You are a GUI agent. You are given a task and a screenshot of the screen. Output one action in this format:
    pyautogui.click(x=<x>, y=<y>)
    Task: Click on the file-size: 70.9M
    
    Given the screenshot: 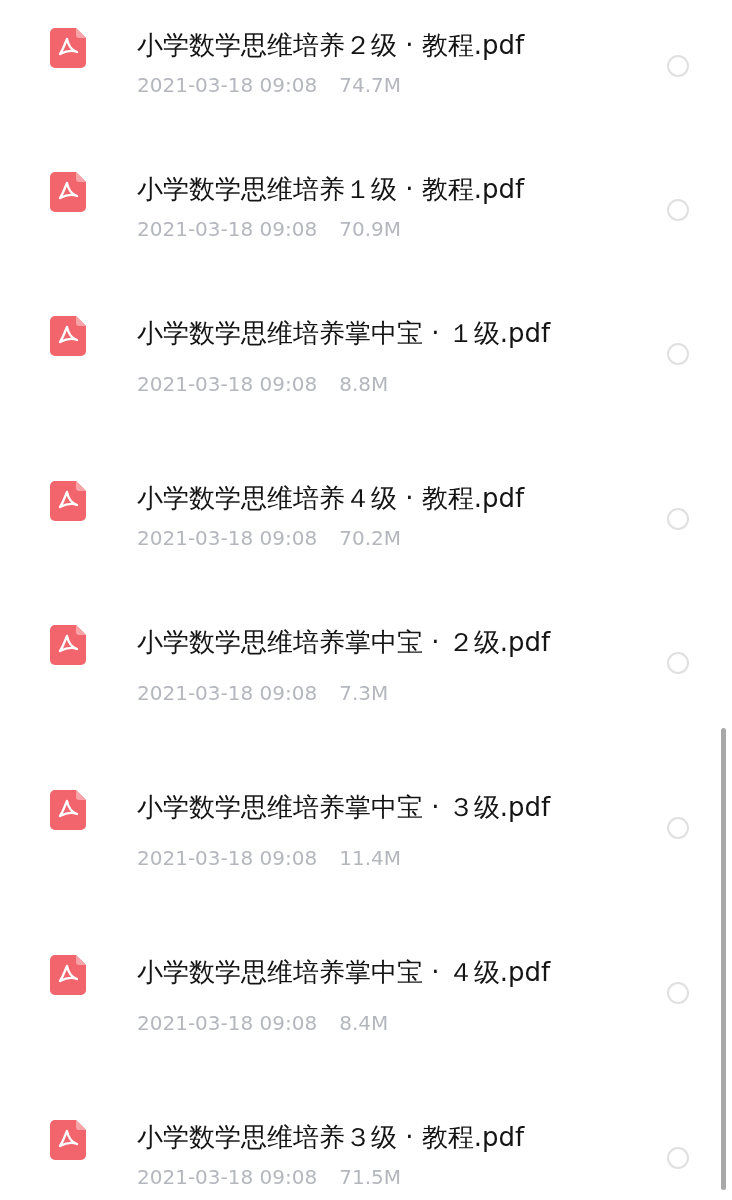 What is the action you would take?
    pyautogui.click(x=370, y=229)
    